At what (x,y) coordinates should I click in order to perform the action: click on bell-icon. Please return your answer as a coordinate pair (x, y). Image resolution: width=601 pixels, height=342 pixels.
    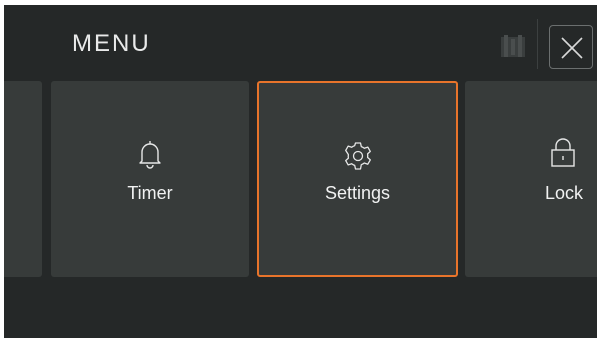
    Looking at the image, I should click on (150, 156).